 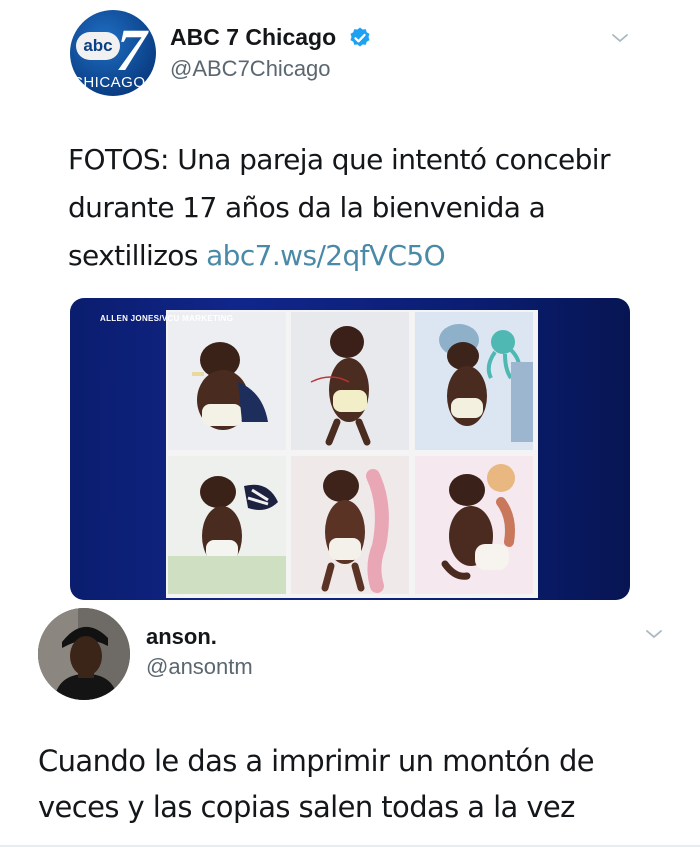 I want to click on anson-avatar, so click(x=84, y=654).